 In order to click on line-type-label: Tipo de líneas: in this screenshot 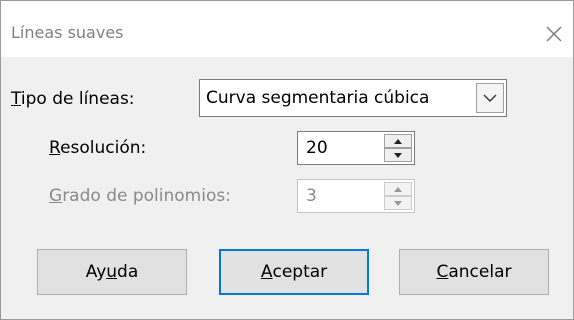, I will do `click(73, 99)`.